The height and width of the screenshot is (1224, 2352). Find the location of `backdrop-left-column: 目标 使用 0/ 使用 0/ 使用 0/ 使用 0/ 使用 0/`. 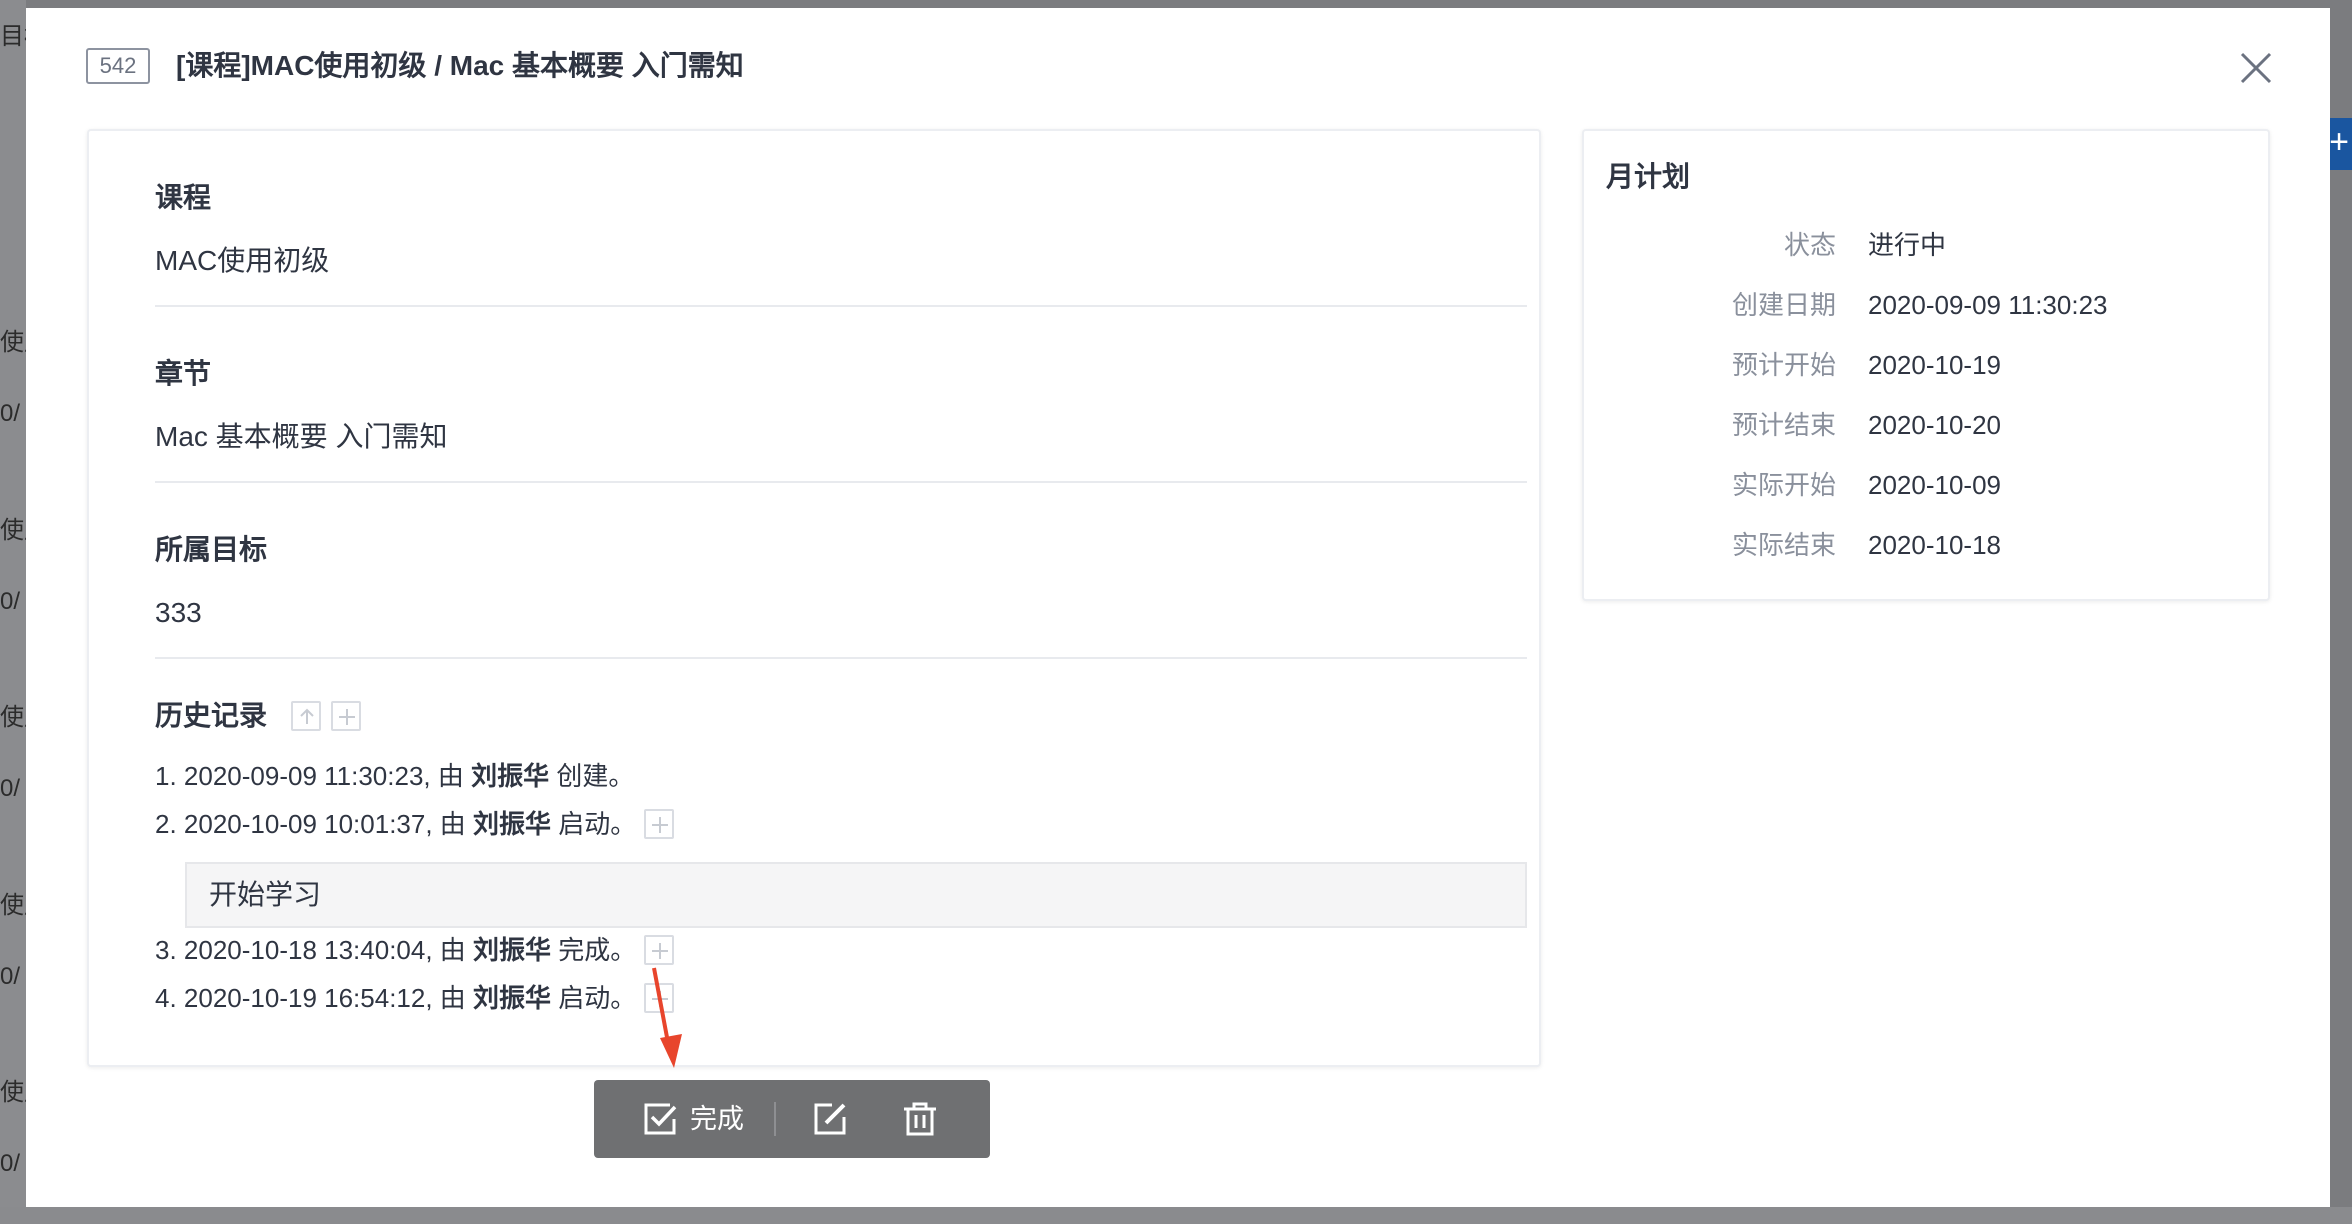

backdrop-left-column: 目标 使用 0/ 使用 0/ 使用 0/ 使用 0/ 使用 0/ is located at coordinates (13, 612).